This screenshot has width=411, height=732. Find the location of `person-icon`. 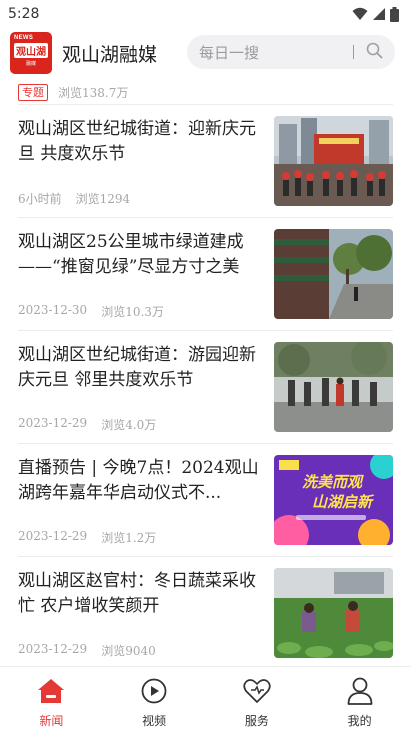

person-icon is located at coordinates (360, 691).